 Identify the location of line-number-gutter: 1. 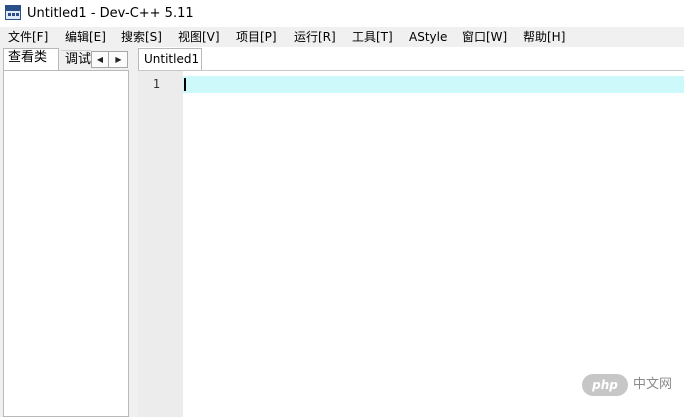
(160, 244).